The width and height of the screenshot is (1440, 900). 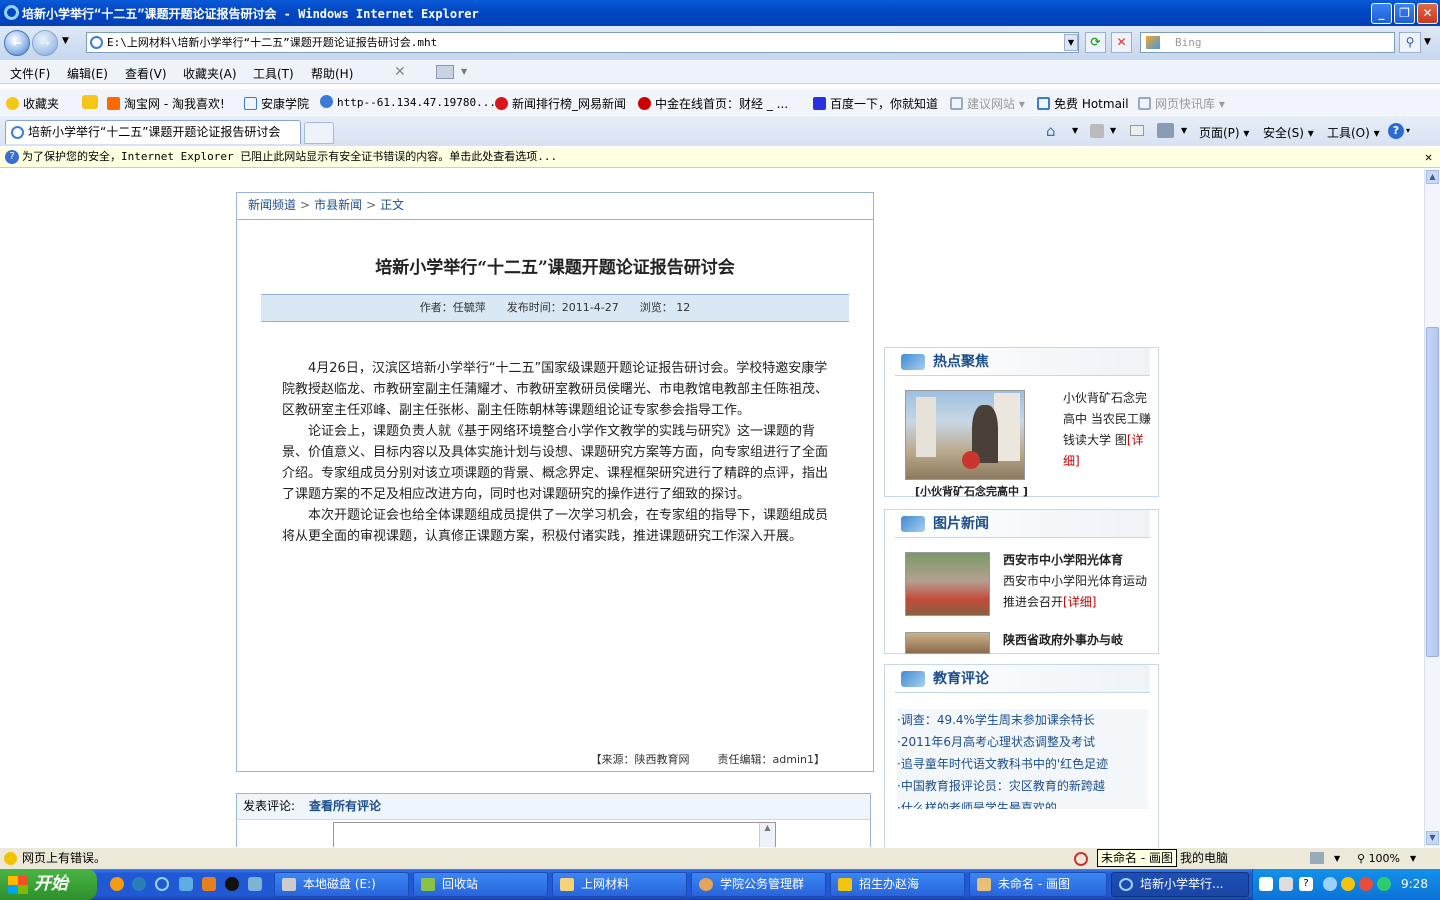 What do you see at coordinates (1381, 13) in the screenshot?
I see `minimize-button: _` at bounding box center [1381, 13].